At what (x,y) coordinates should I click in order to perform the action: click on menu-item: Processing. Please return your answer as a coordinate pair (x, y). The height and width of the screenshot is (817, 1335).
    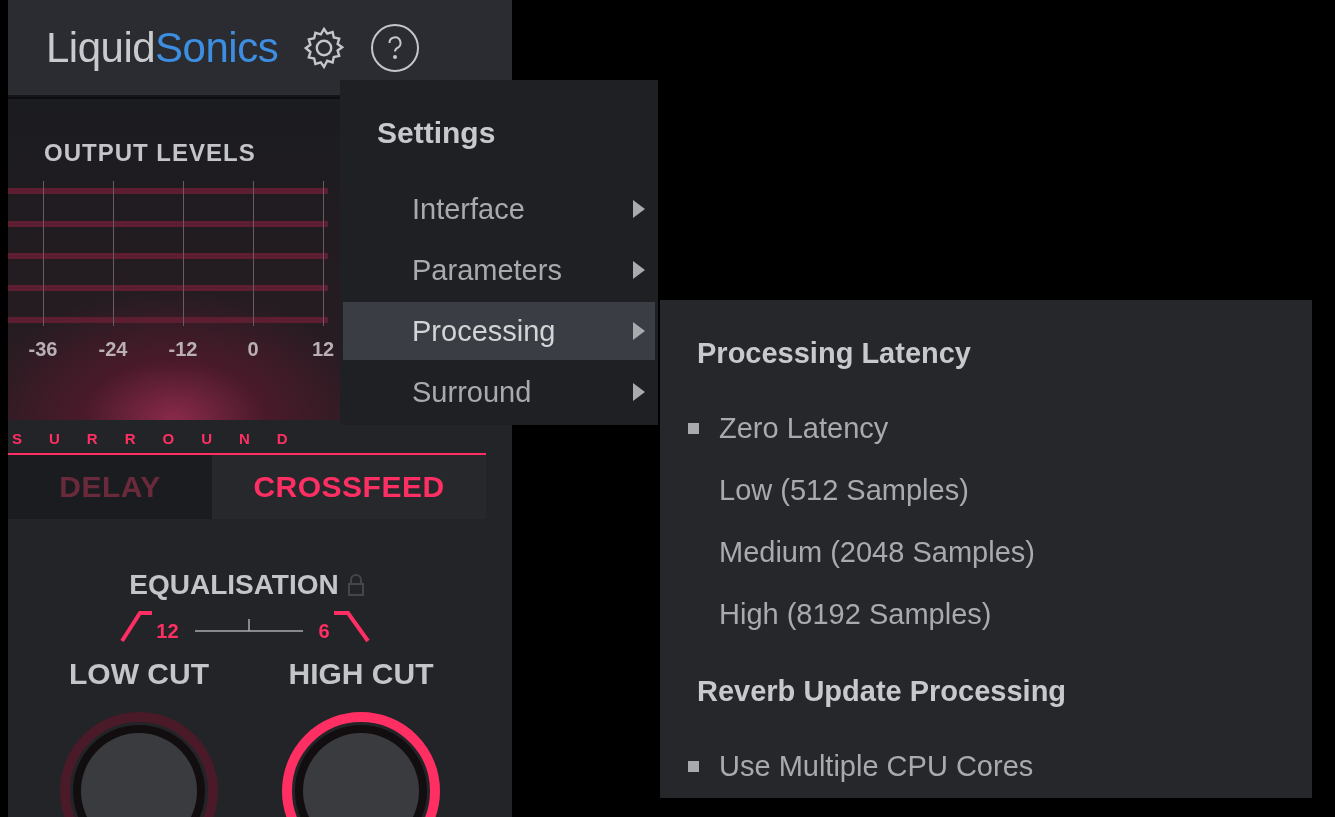
    Looking at the image, I should click on (499, 331).